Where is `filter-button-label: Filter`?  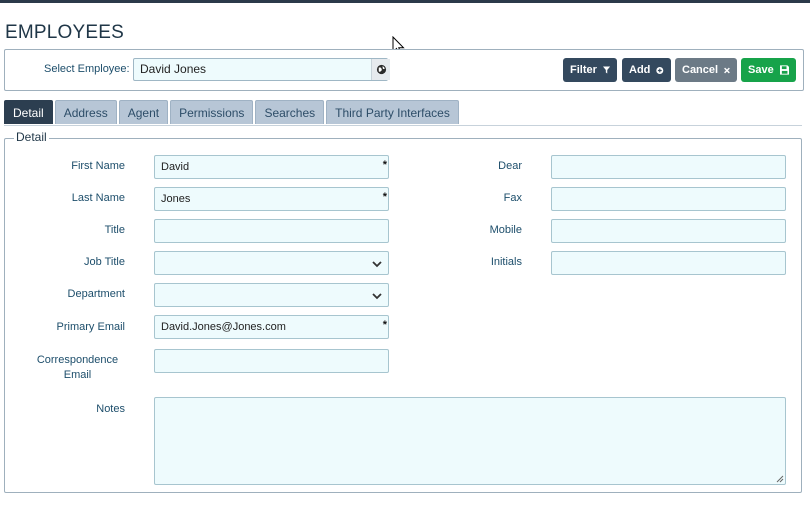 filter-button-label: Filter is located at coordinates (583, 70).